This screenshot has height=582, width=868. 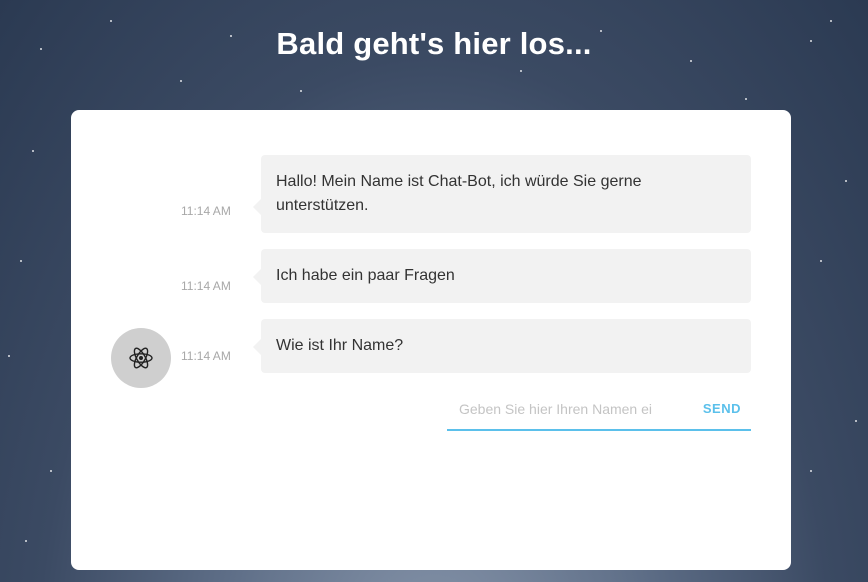 What do you see at coordinates (722, 408) in the screenshot?
I see `send-button: SEND` at bounding box center [722, 408].